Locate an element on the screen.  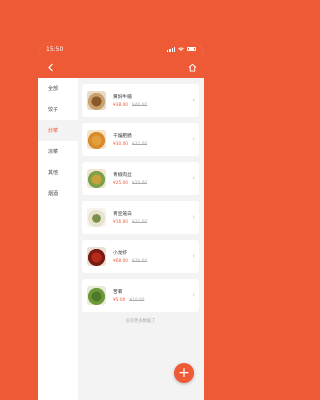
dish-price: ¥25.00 is located at coordinates (121, 183).